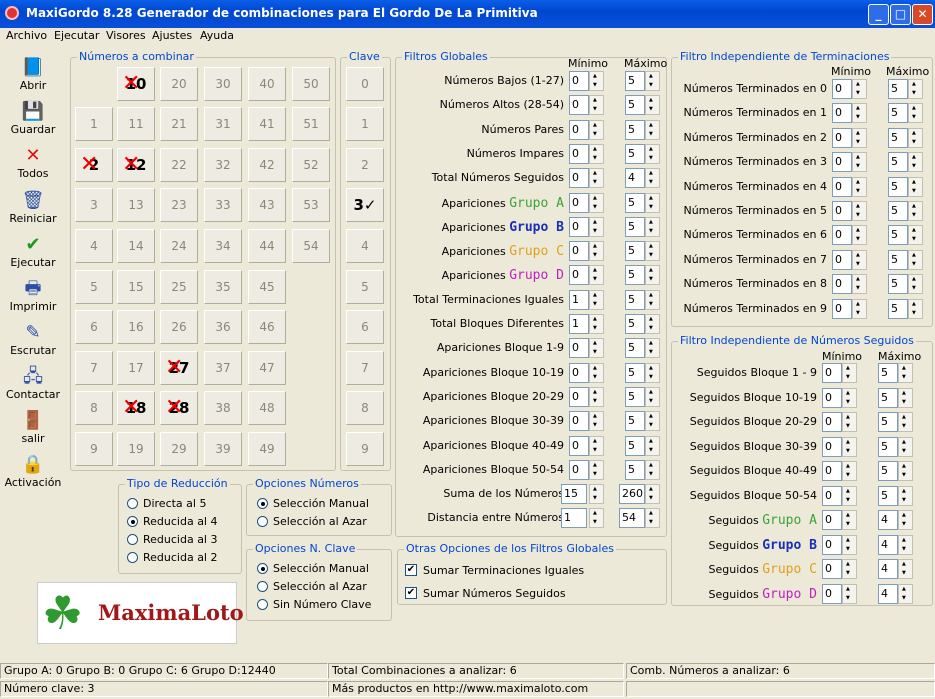  I want to click on clave-button-7: 7, so click(365, 368).